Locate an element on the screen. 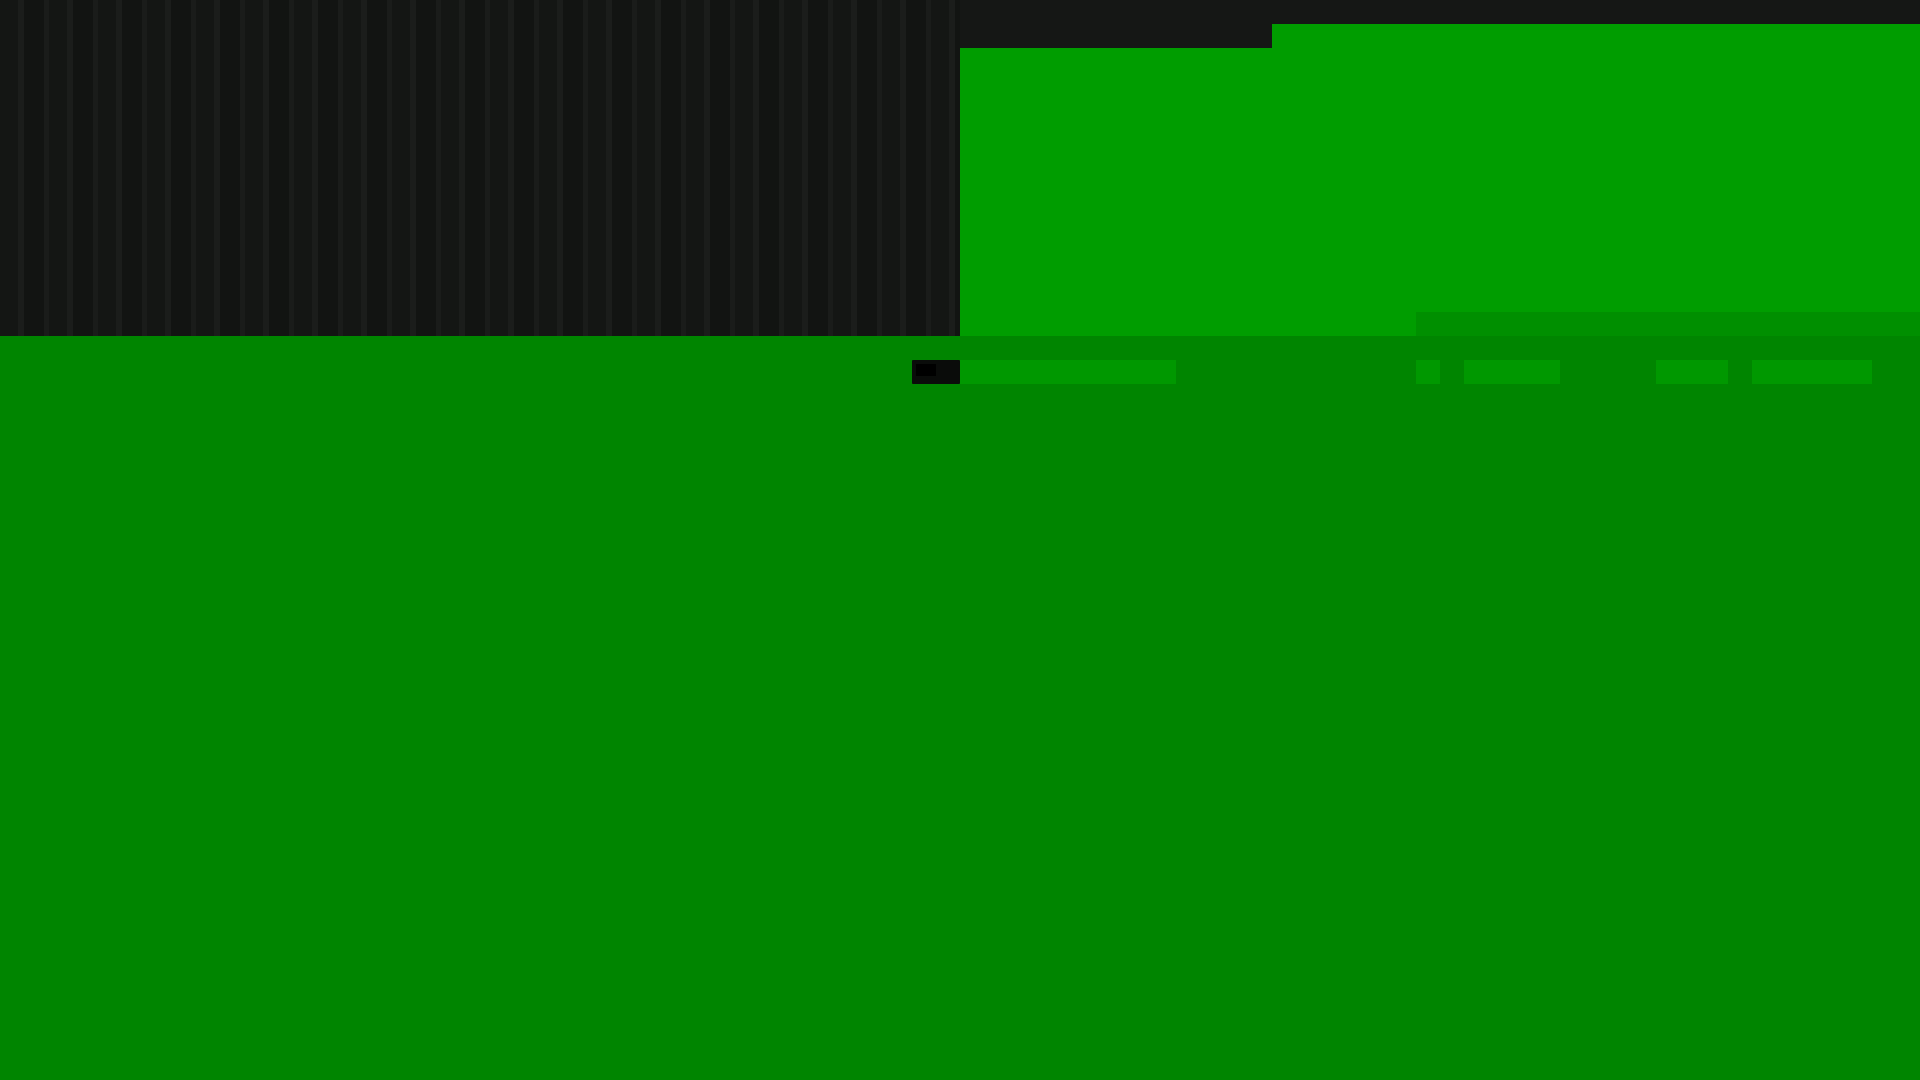 The image size is (1920, 1080). control-row is located at coordinates (960, 372).